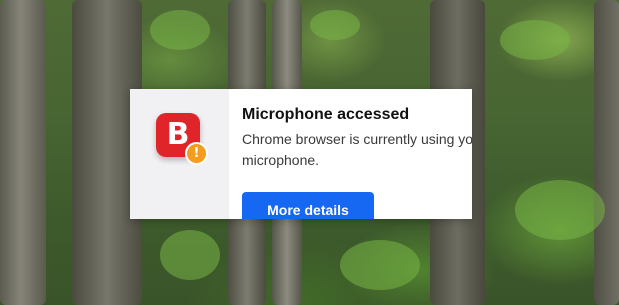  What do you see at coordinates (308, 205) in the screenshot?
I see `more-details-button: More details` at bounding box center [308, 205].